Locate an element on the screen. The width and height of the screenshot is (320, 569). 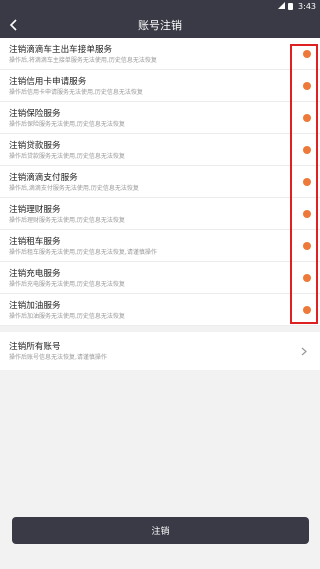
service-item-credit-card: 注销信用卡申请服务 操作后信用卡申请服务无法使用,历史信息无法恢复 is located at coordinates (160, 86).